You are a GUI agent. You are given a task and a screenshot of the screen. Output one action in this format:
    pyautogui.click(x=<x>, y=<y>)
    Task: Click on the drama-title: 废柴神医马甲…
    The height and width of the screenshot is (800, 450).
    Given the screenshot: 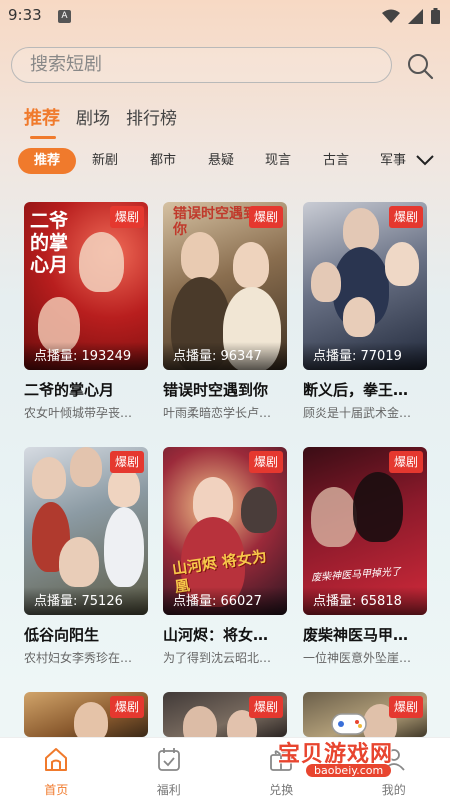 What is the action you would take?
    pyautogui.click(x=356, y=635)
    